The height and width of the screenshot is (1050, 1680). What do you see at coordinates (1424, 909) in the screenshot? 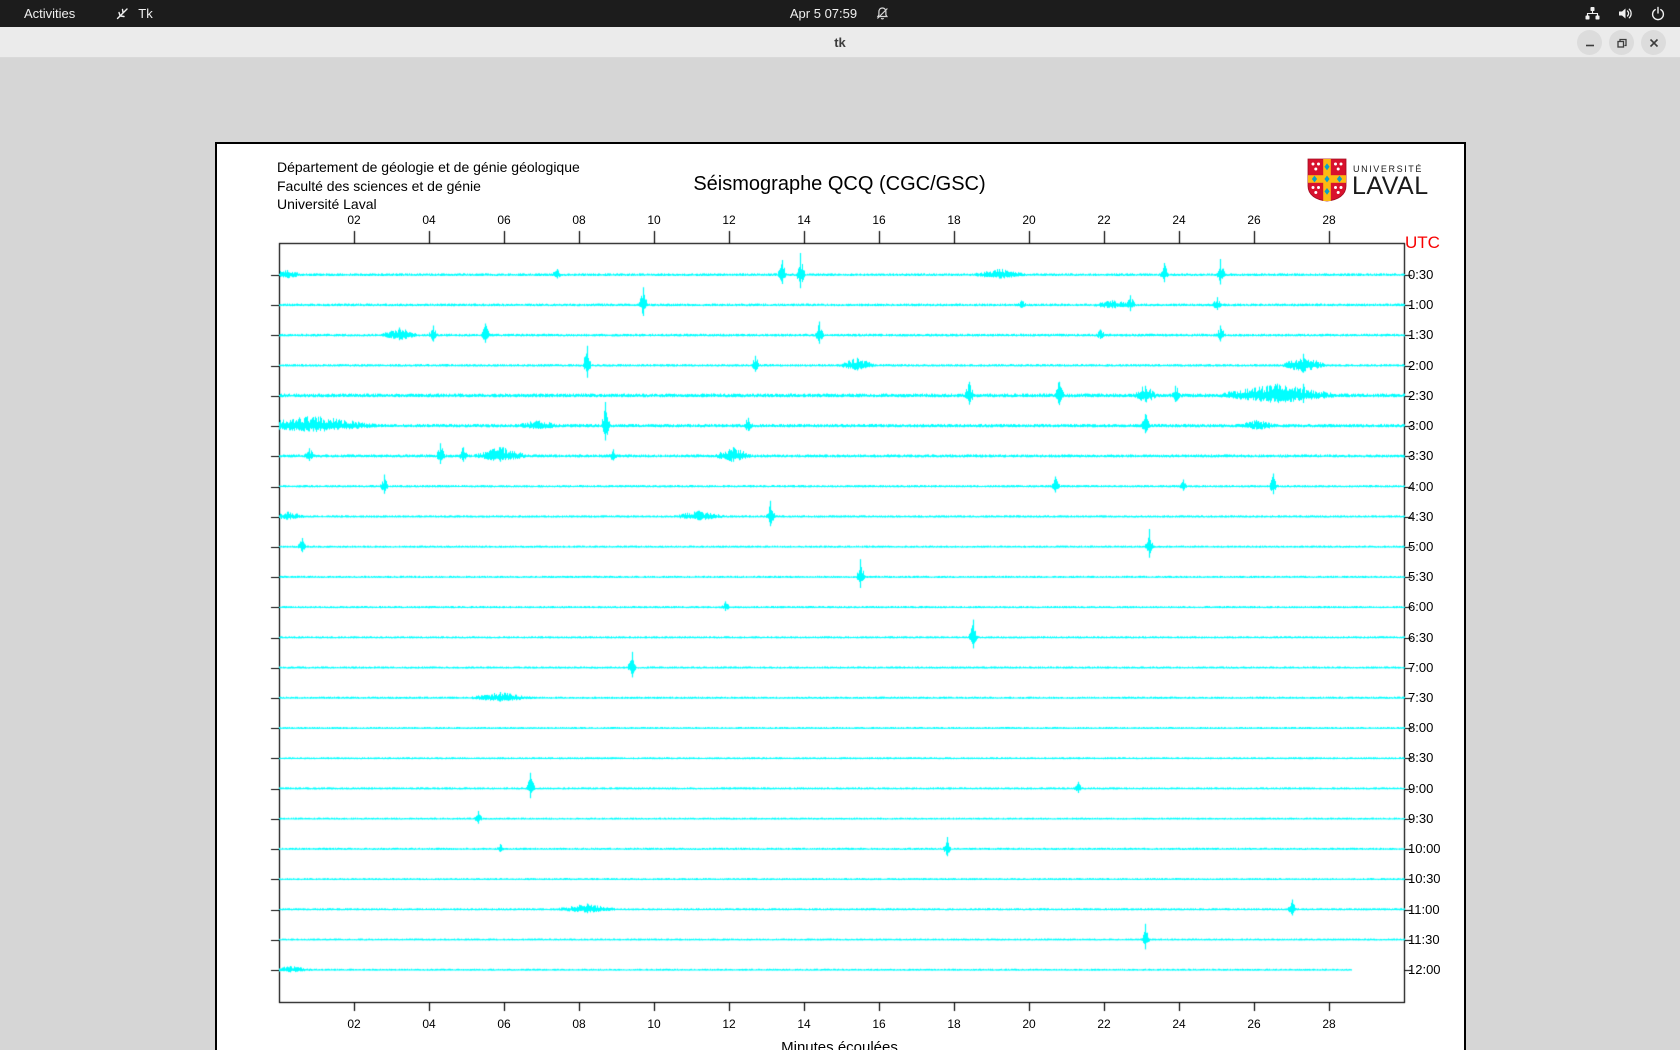
I see `time-tick-label: 11:00` at bounding box center [1424, 909].